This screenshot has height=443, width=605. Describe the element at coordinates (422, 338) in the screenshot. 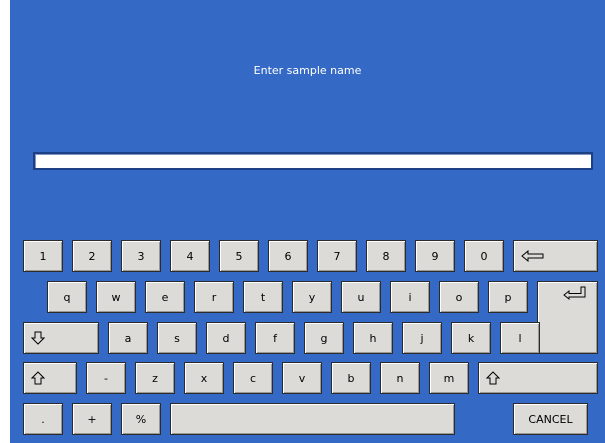

I see `key-j: j` at that location.